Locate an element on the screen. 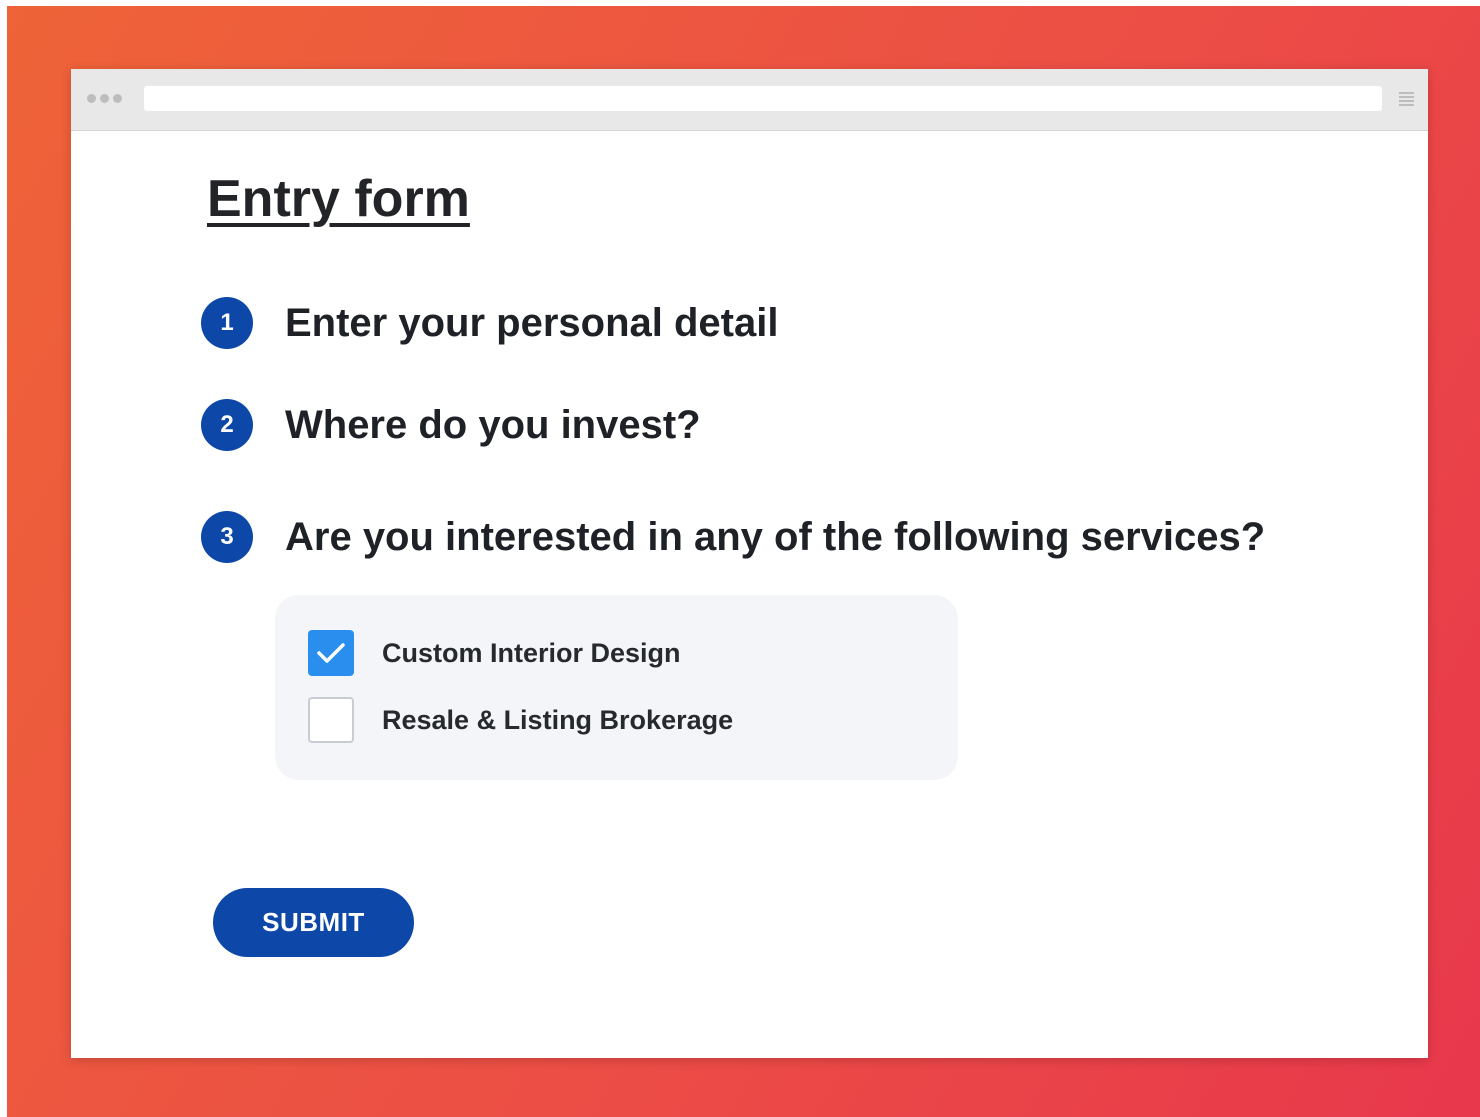 The width and height of the screenshot is (1480, 1117). checkbox-unchecked is located at coordinates (331, 720).